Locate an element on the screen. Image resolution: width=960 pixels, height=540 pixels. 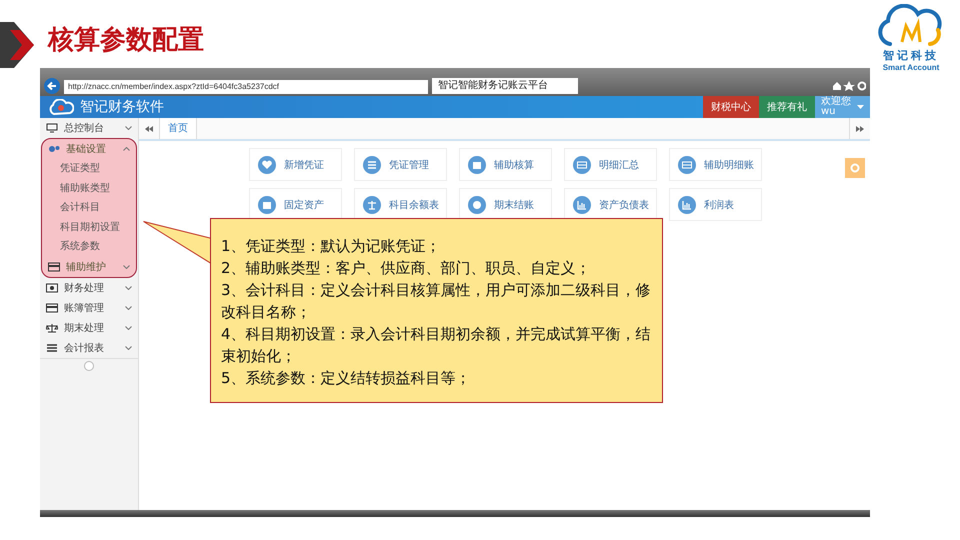
shortcut-tile: 辅助核算 is located at coordinates (505, 164).